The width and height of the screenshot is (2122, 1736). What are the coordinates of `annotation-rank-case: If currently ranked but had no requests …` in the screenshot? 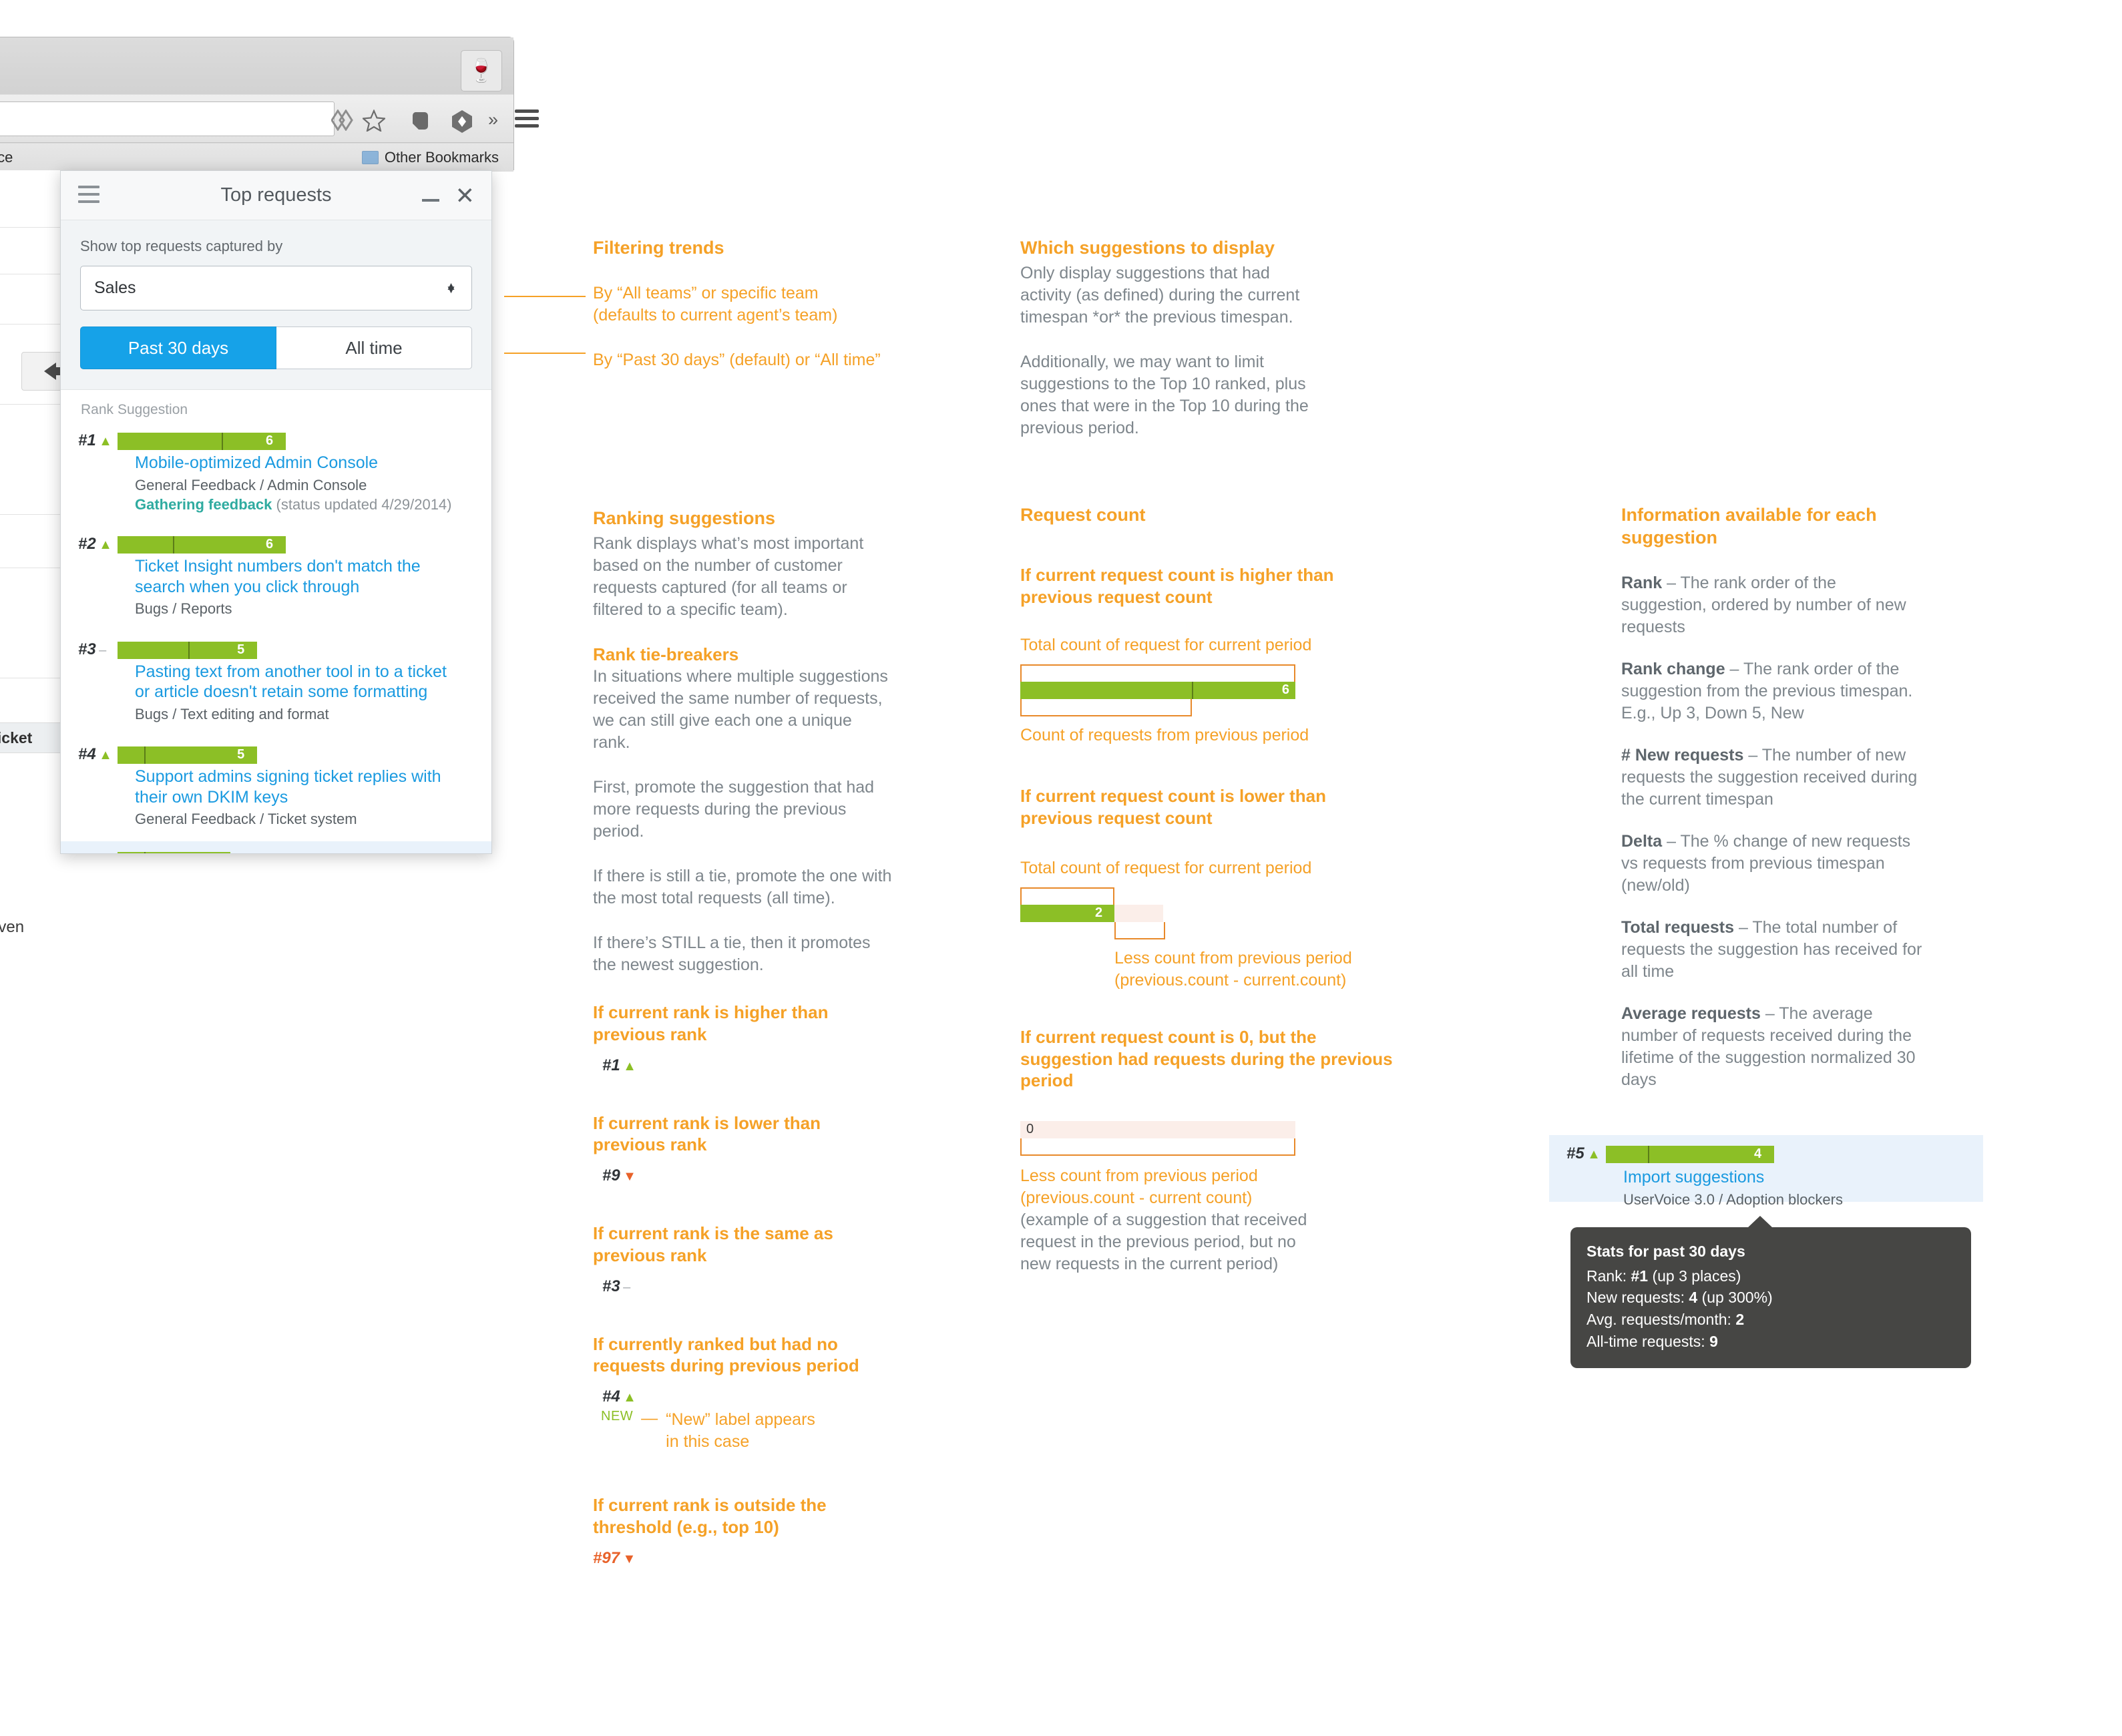 It's located at (743, 1393).